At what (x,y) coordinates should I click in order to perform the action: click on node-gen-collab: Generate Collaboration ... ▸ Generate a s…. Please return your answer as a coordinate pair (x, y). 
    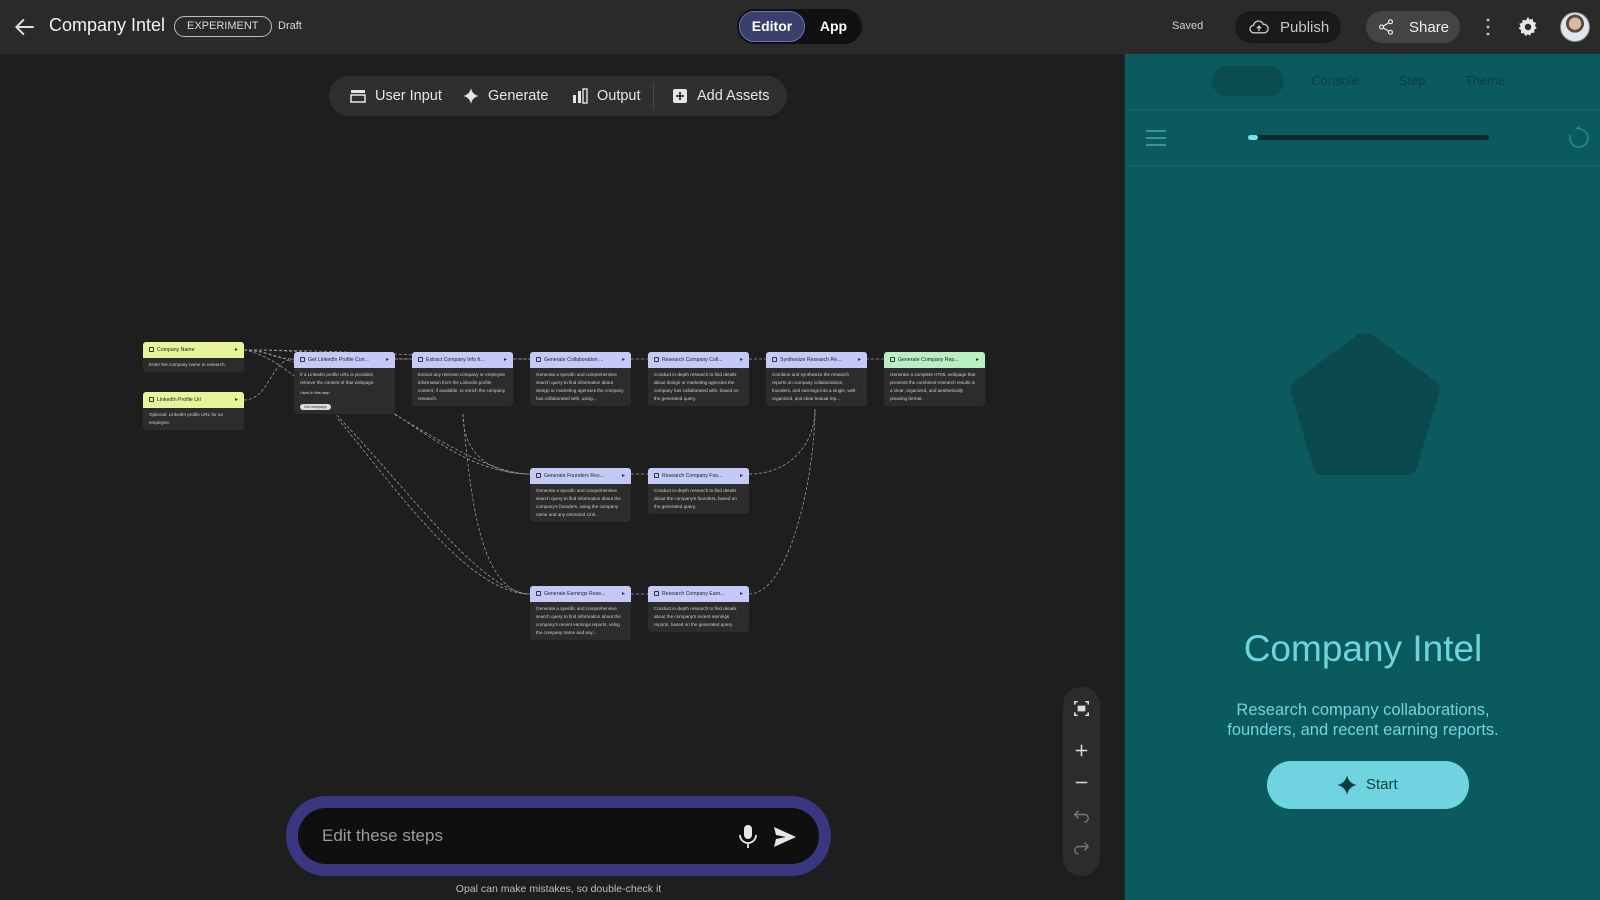
    Looking at the image, I should click on (580, 379).